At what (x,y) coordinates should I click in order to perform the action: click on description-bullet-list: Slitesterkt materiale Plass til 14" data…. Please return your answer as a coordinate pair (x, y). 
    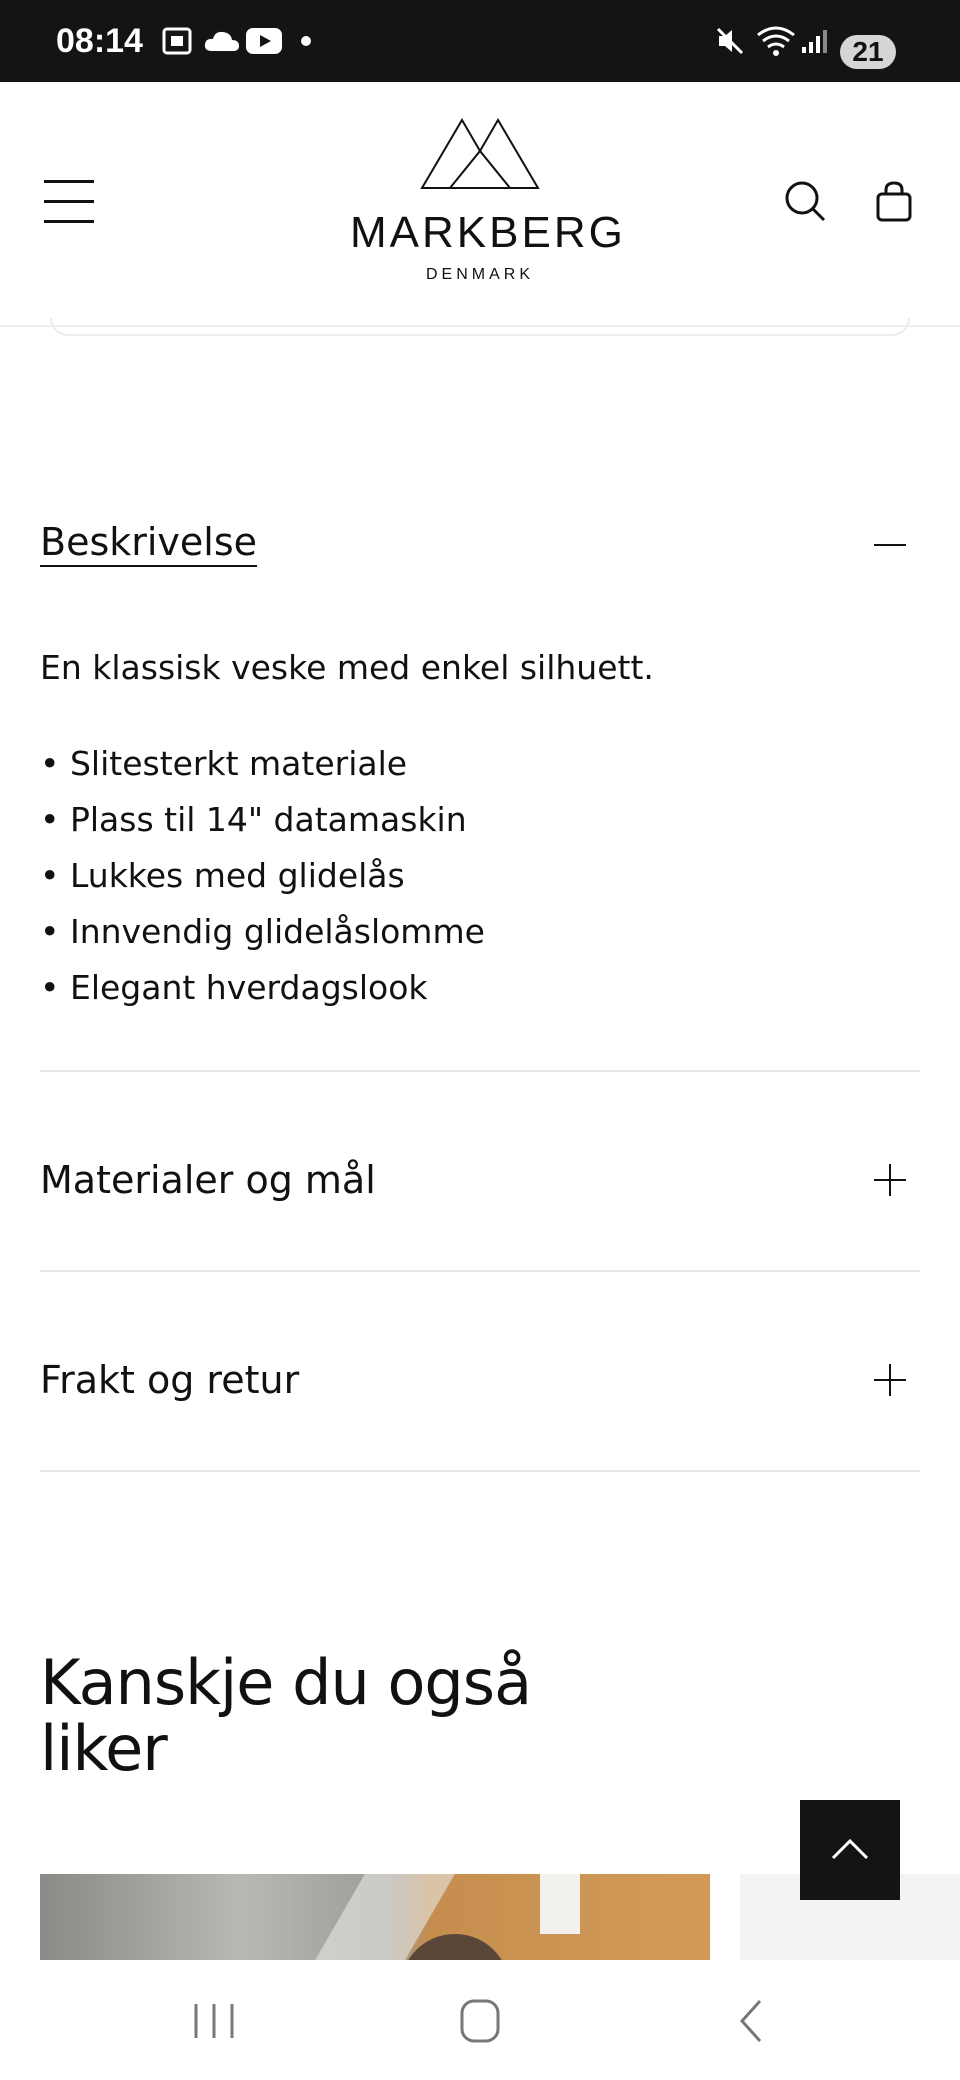
    Looking at the image, I should click on (480, 876).